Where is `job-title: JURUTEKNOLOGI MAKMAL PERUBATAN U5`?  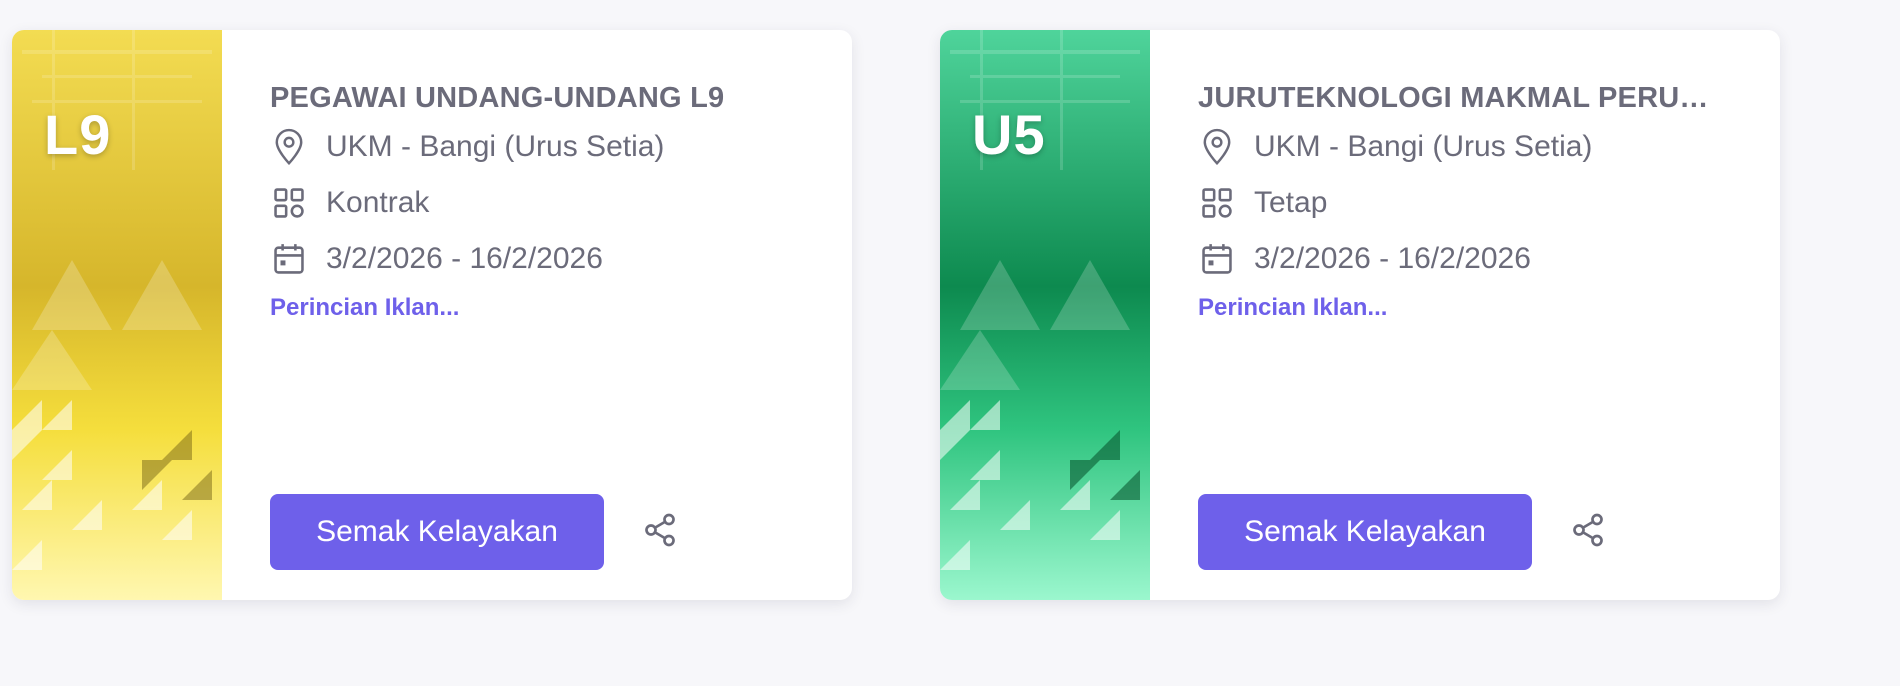 job-title: JURUTEKNOLOGI MAKMAL PERUBATAN U5 is located at coordinates (1463, 98).